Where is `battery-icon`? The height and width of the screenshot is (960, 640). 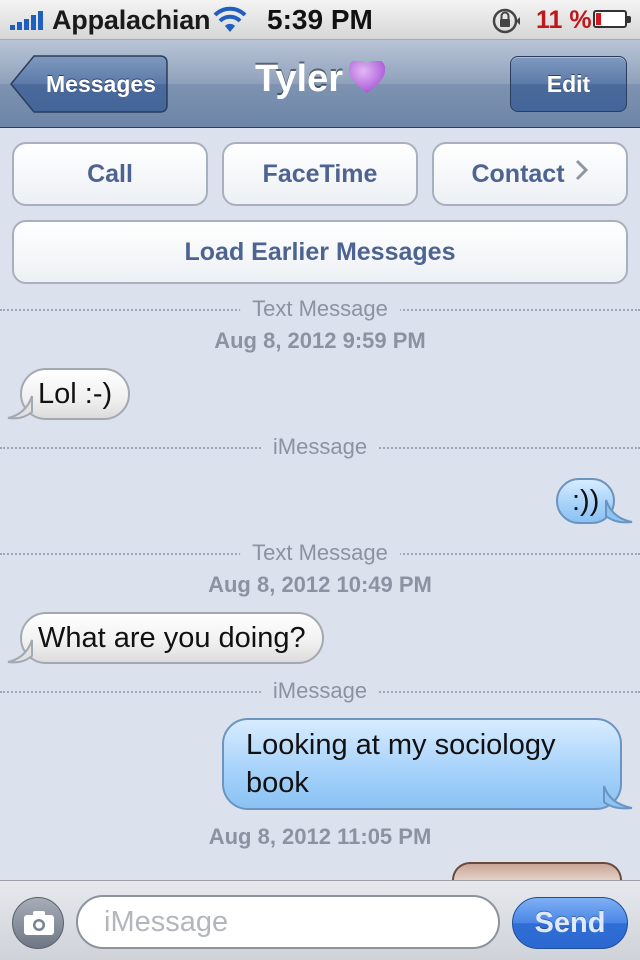 battery-icon is located at coordinates (612, 19).